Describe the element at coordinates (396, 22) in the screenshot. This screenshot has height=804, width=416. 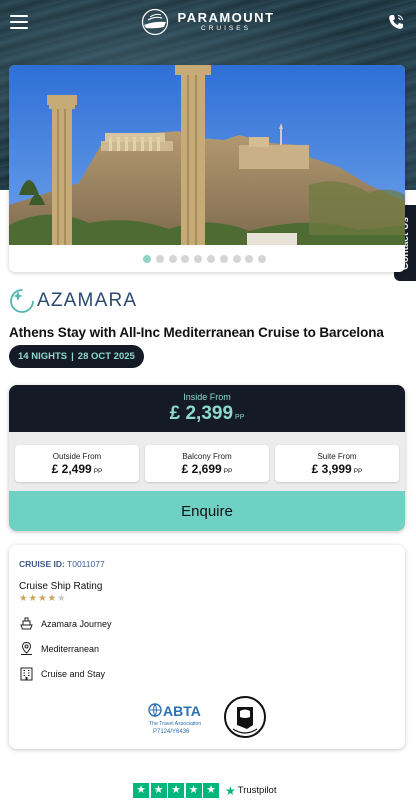
I see `phone-icon` at that location.